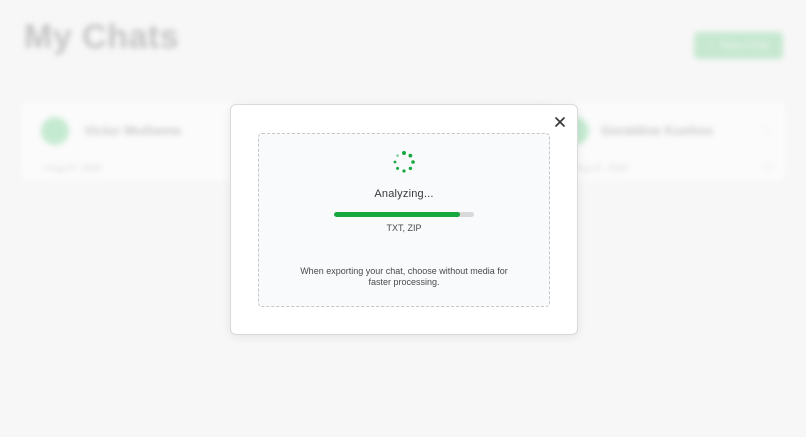  I want to click on close-icon, so click(560, 122).